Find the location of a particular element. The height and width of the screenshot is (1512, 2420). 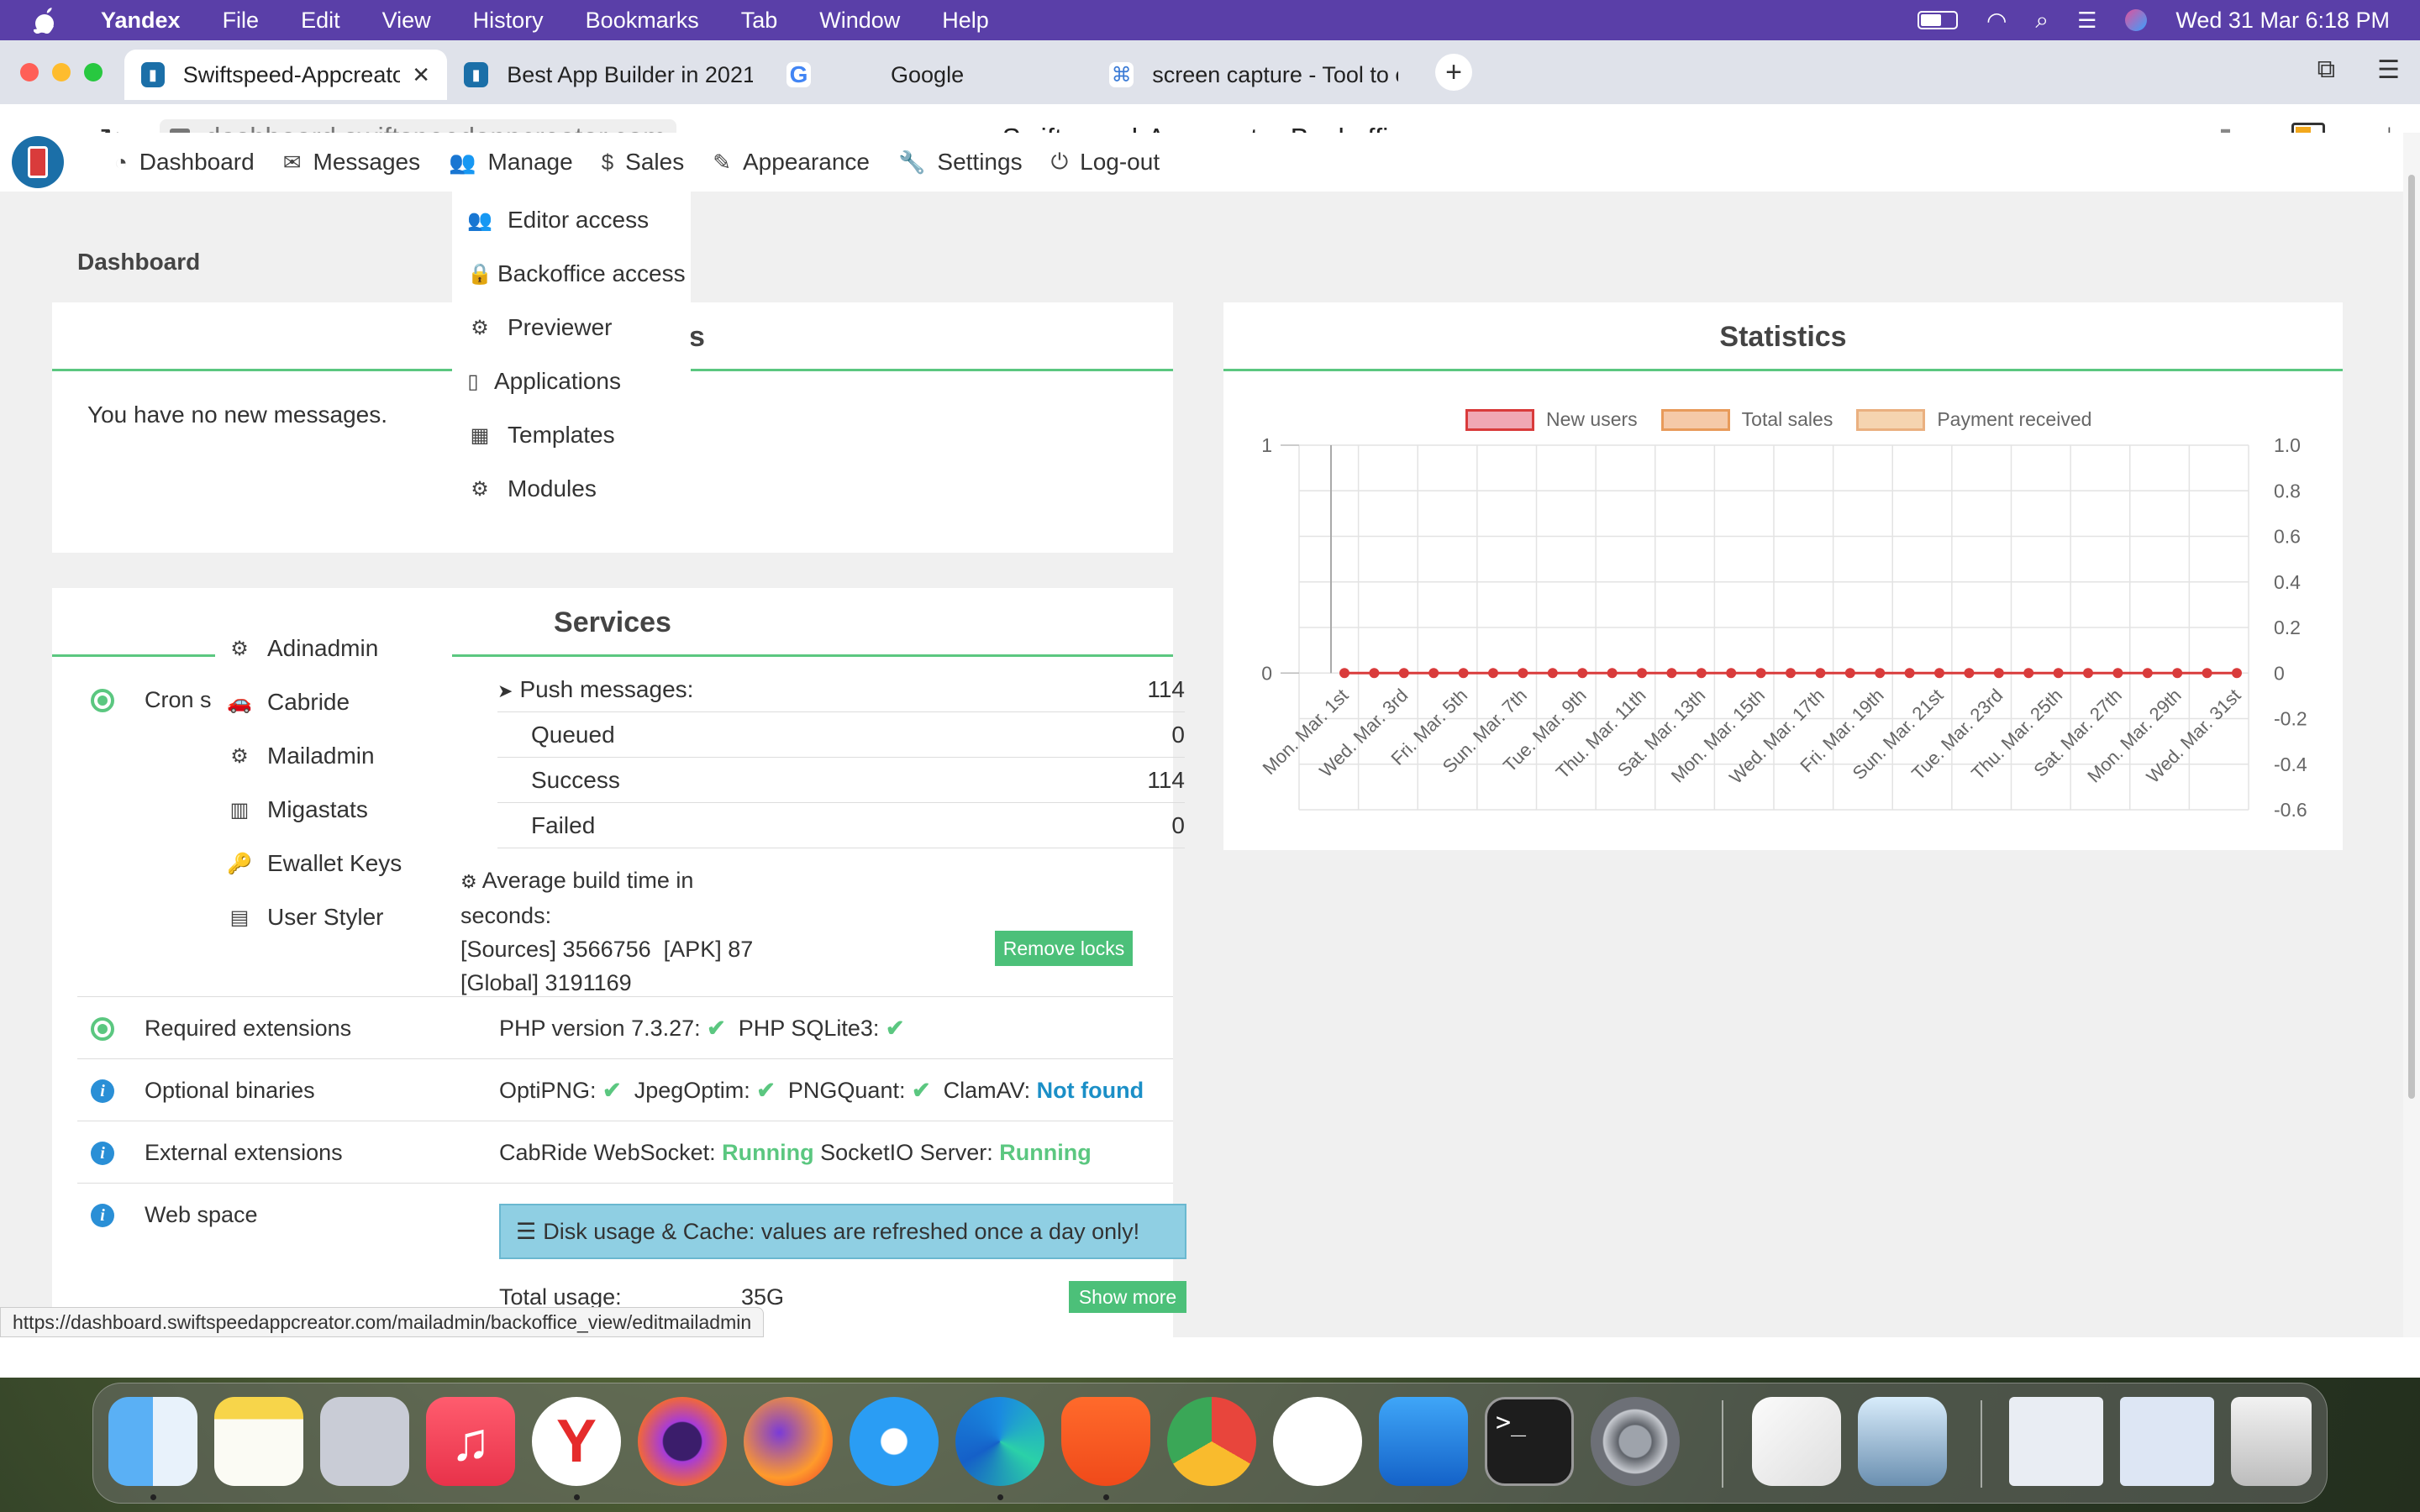

launchpad-icon is located at coordinates (364, 1441).